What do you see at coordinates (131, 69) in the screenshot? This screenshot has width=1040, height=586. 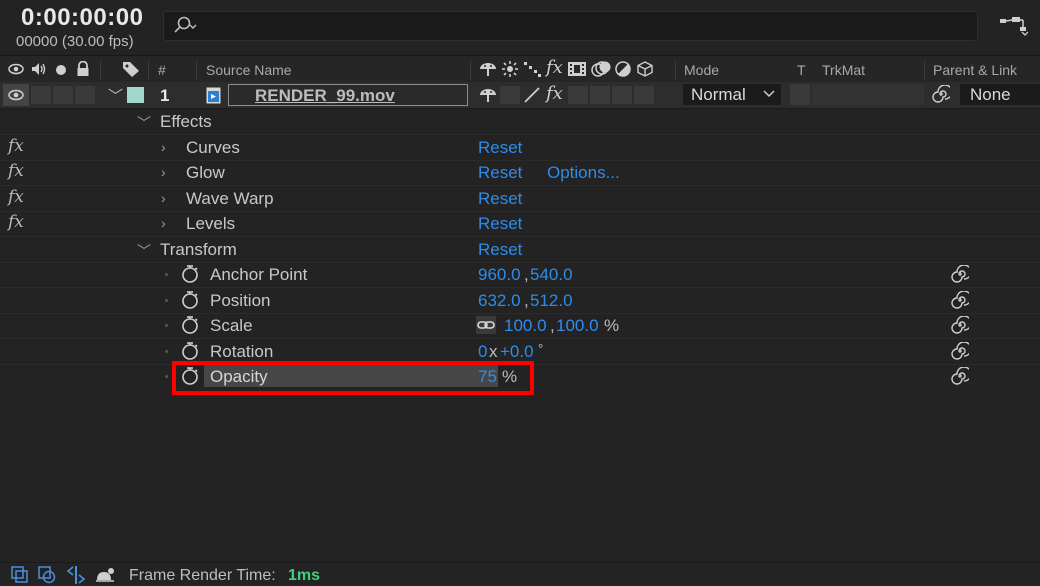 I see `label-tag-icon` at bounding box center [131, 69].